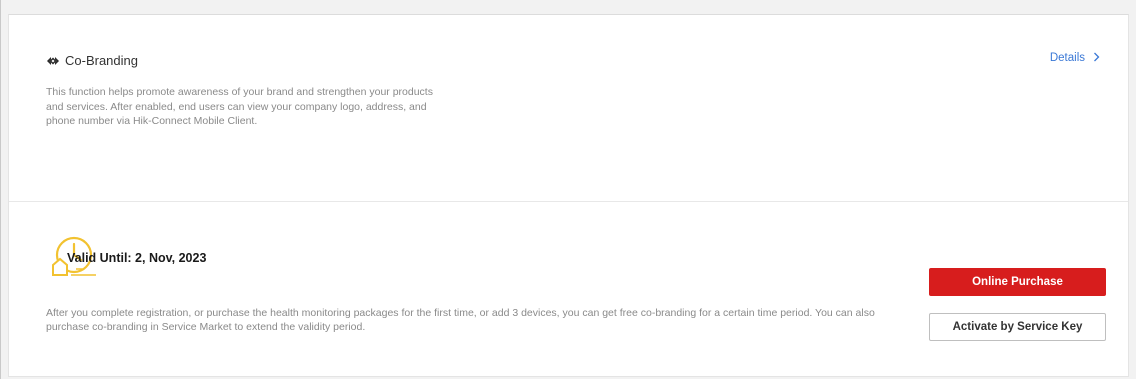  What do you see at coordinates (53, 61) in the screenshot?
I see `co-branding-icon` at bounding box center [53, 61].